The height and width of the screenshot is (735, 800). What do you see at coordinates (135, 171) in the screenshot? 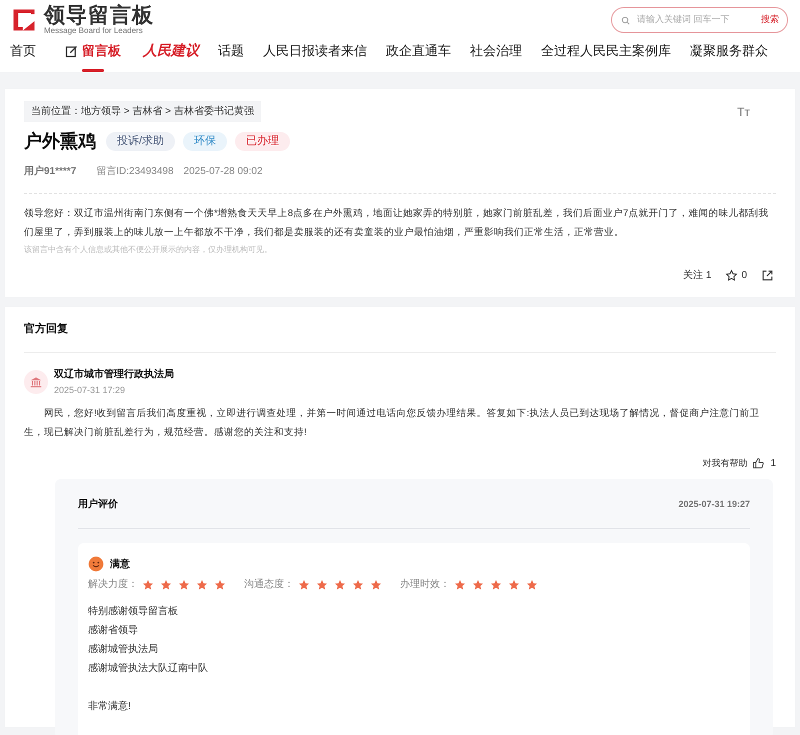
I see `message-id: 留言ID:23493498` at bounding box center [135, 171].